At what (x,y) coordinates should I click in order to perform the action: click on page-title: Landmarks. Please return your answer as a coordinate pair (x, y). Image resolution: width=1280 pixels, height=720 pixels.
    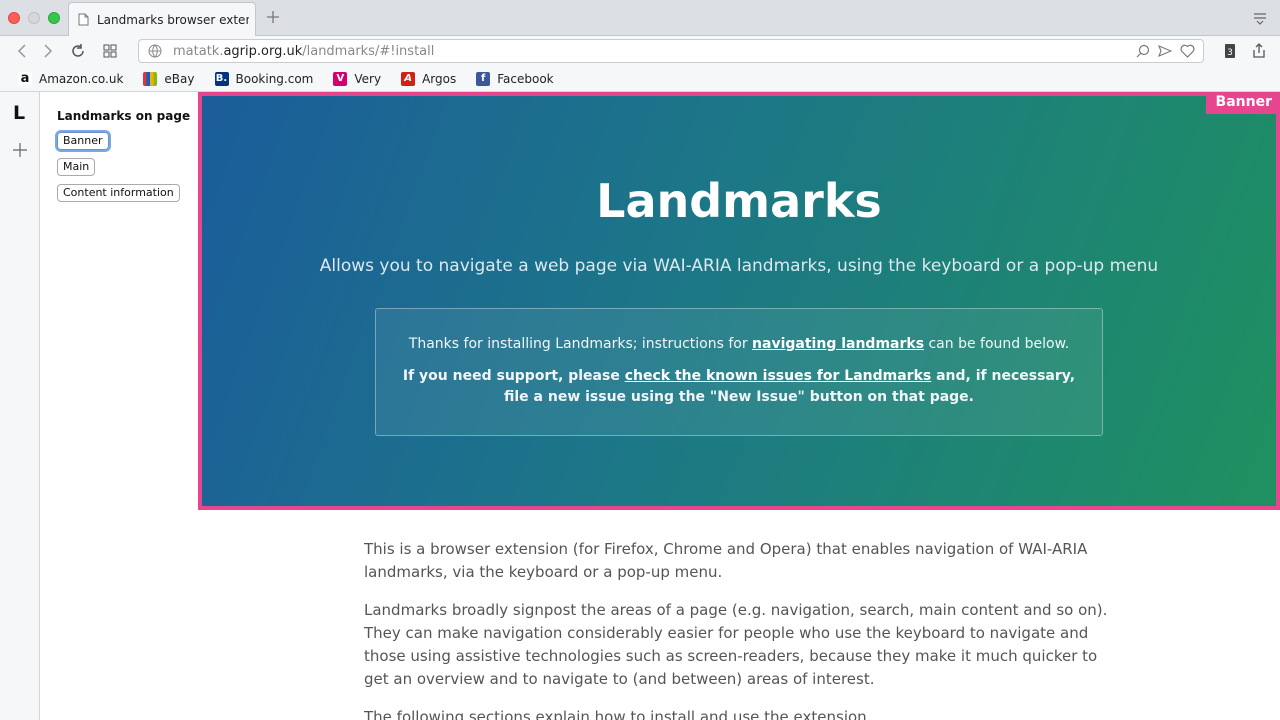
    Looking at the image, I should click on (739, 201).